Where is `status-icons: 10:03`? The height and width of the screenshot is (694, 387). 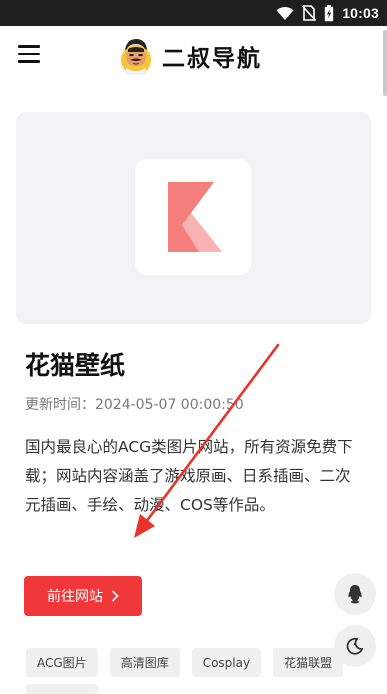
status-icons: 10:03 is located at coordinates (327, 13).